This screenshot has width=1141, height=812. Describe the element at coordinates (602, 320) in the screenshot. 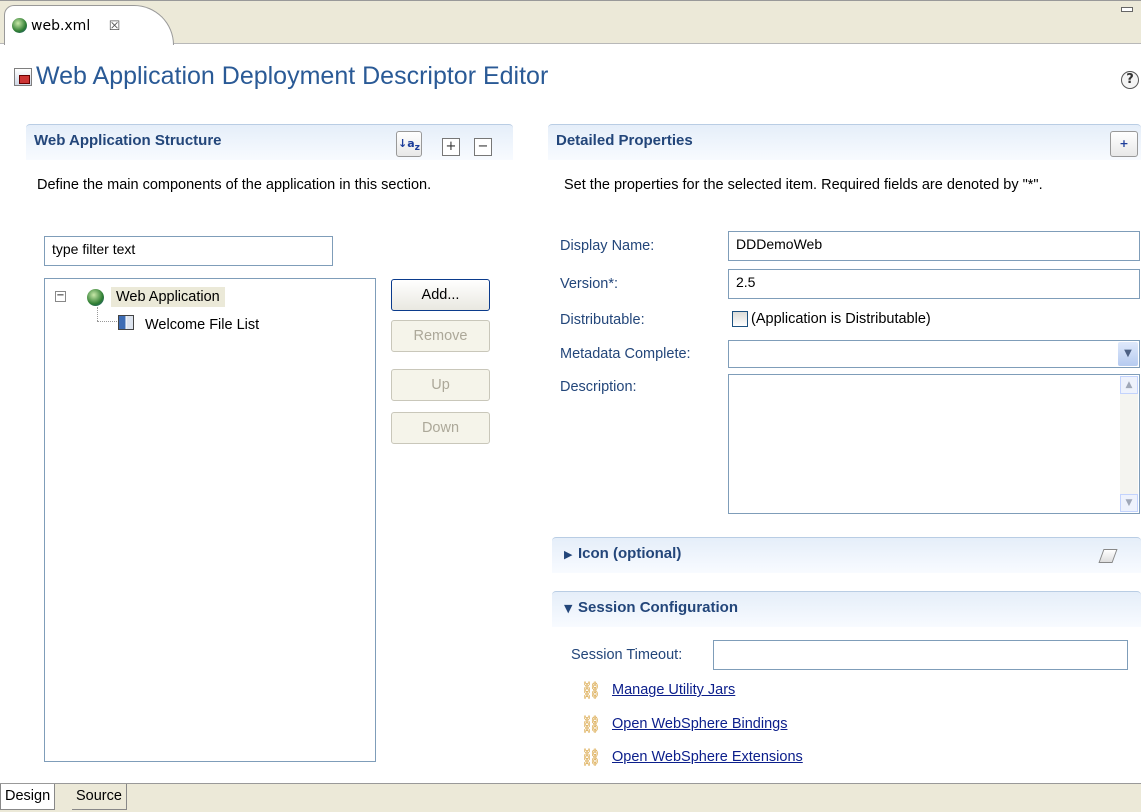

I see `distributable-label: Distributable:` at that location.